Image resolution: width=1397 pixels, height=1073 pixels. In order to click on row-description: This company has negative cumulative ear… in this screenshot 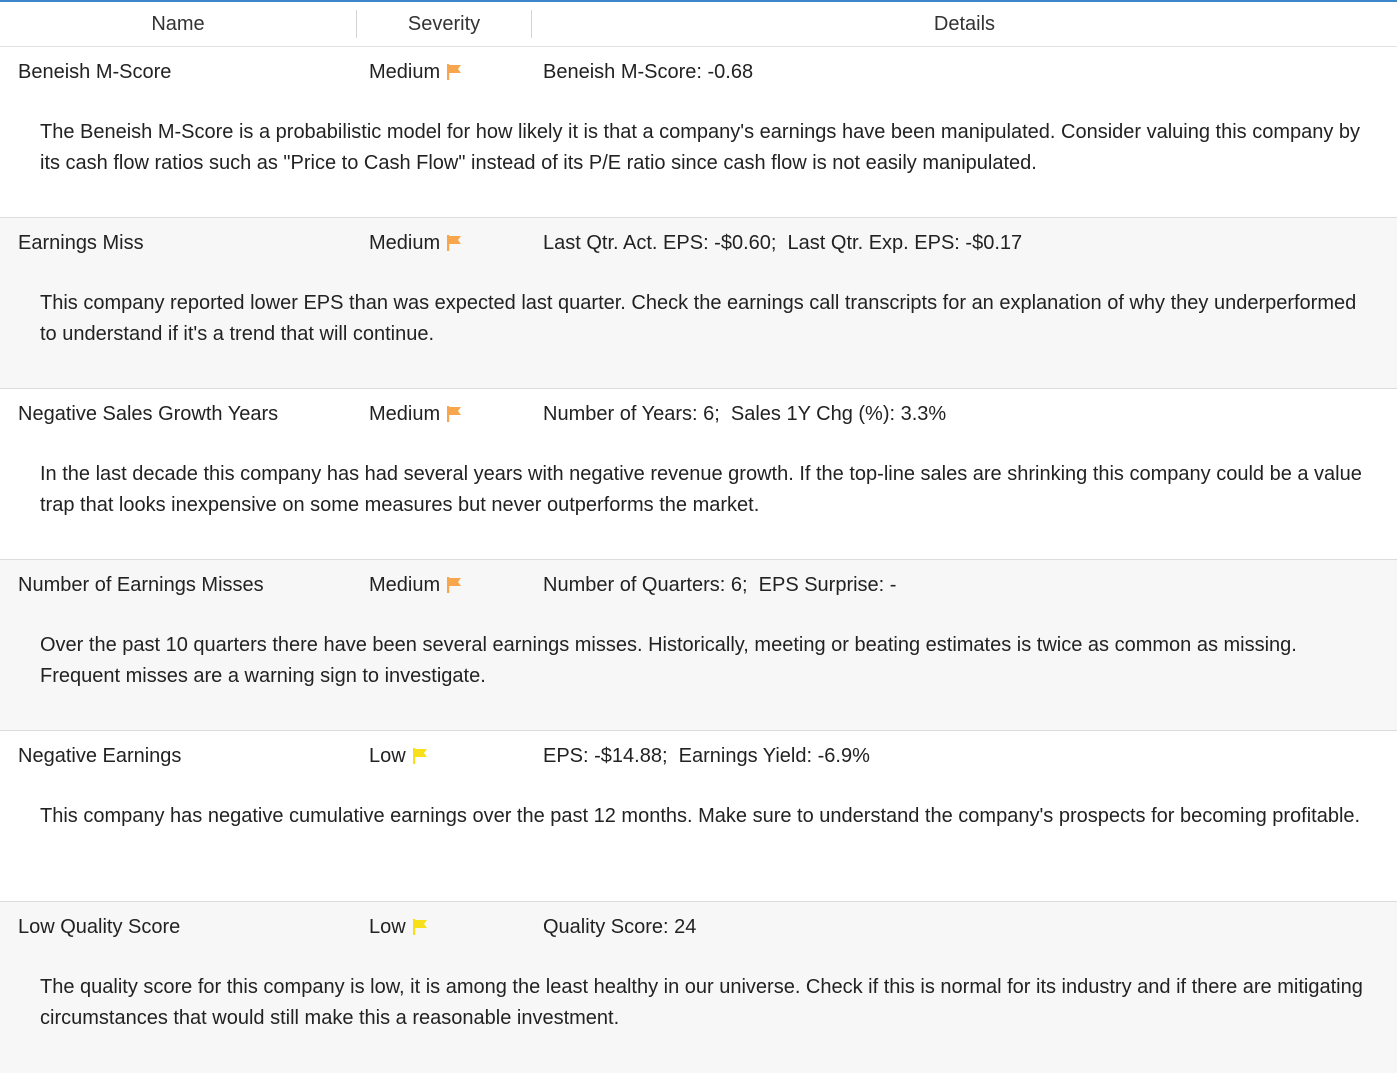, I will do `click(700, 816)`.